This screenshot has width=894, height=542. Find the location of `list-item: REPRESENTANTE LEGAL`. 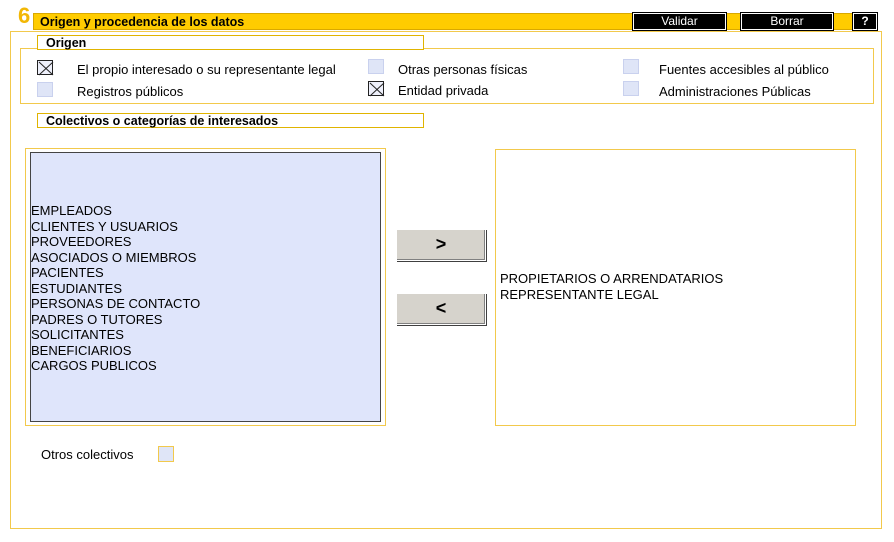

list-item: REPRESENTANTE LEGAL is located at coordinates (677, 295).